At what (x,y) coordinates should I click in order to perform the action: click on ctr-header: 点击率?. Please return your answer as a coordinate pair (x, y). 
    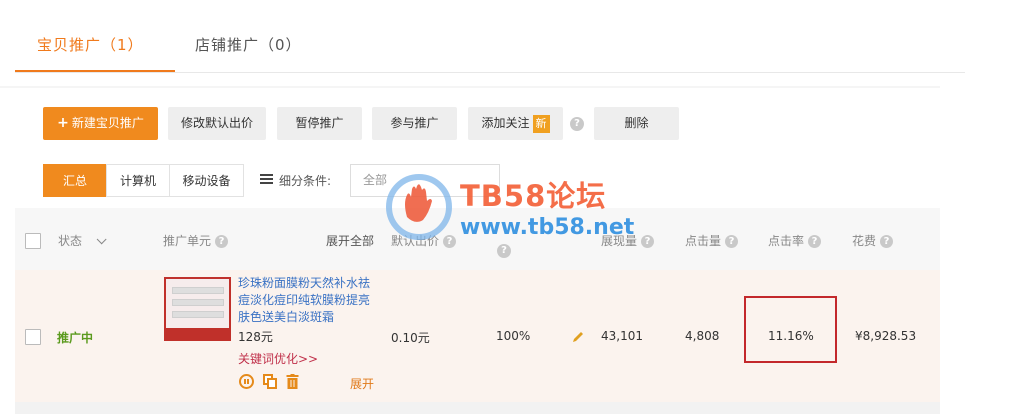
    Looking at the image, I should click on (795, 240).